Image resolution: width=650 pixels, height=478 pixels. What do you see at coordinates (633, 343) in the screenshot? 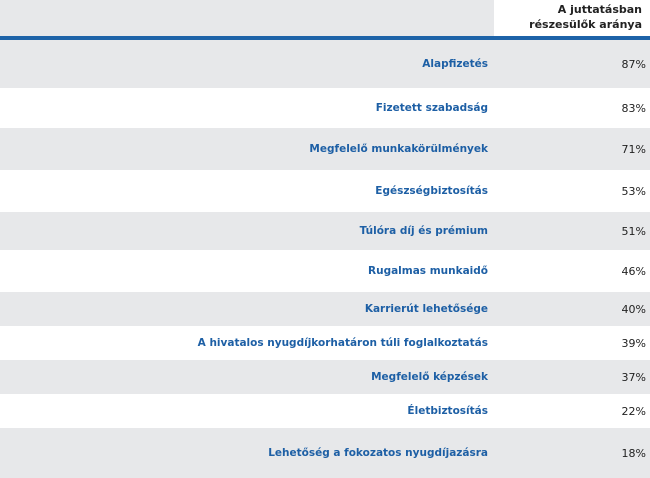
I see `row-value: 39%` at bounding box center [633, 343].